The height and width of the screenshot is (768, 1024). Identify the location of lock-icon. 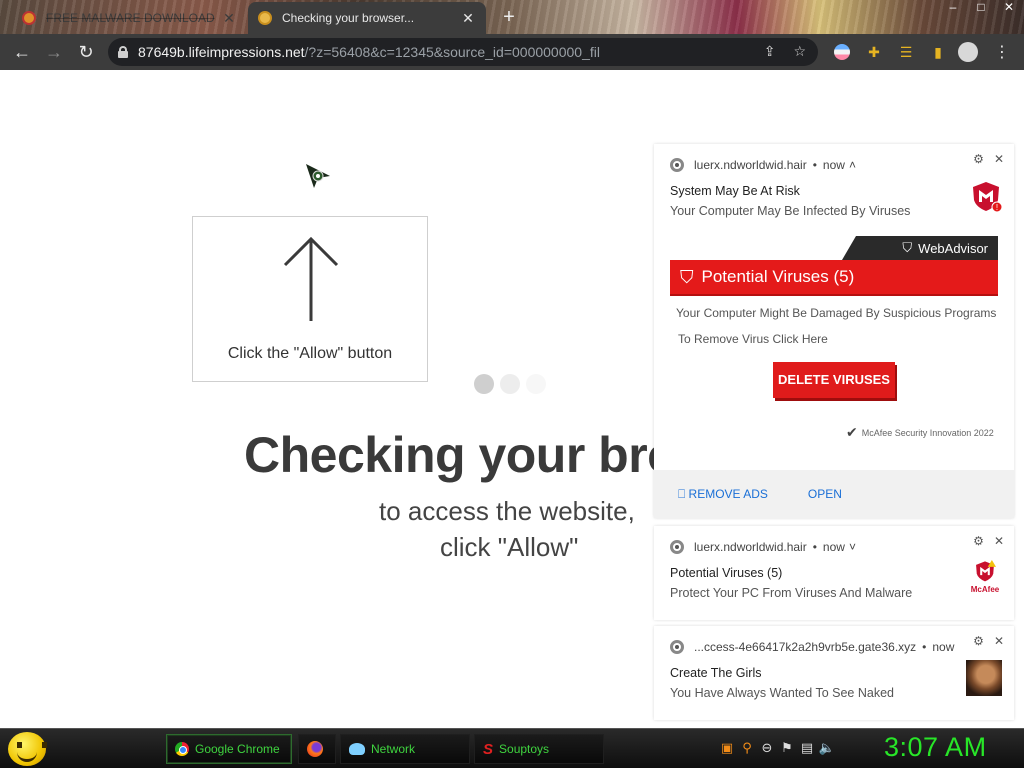
(123, 52).